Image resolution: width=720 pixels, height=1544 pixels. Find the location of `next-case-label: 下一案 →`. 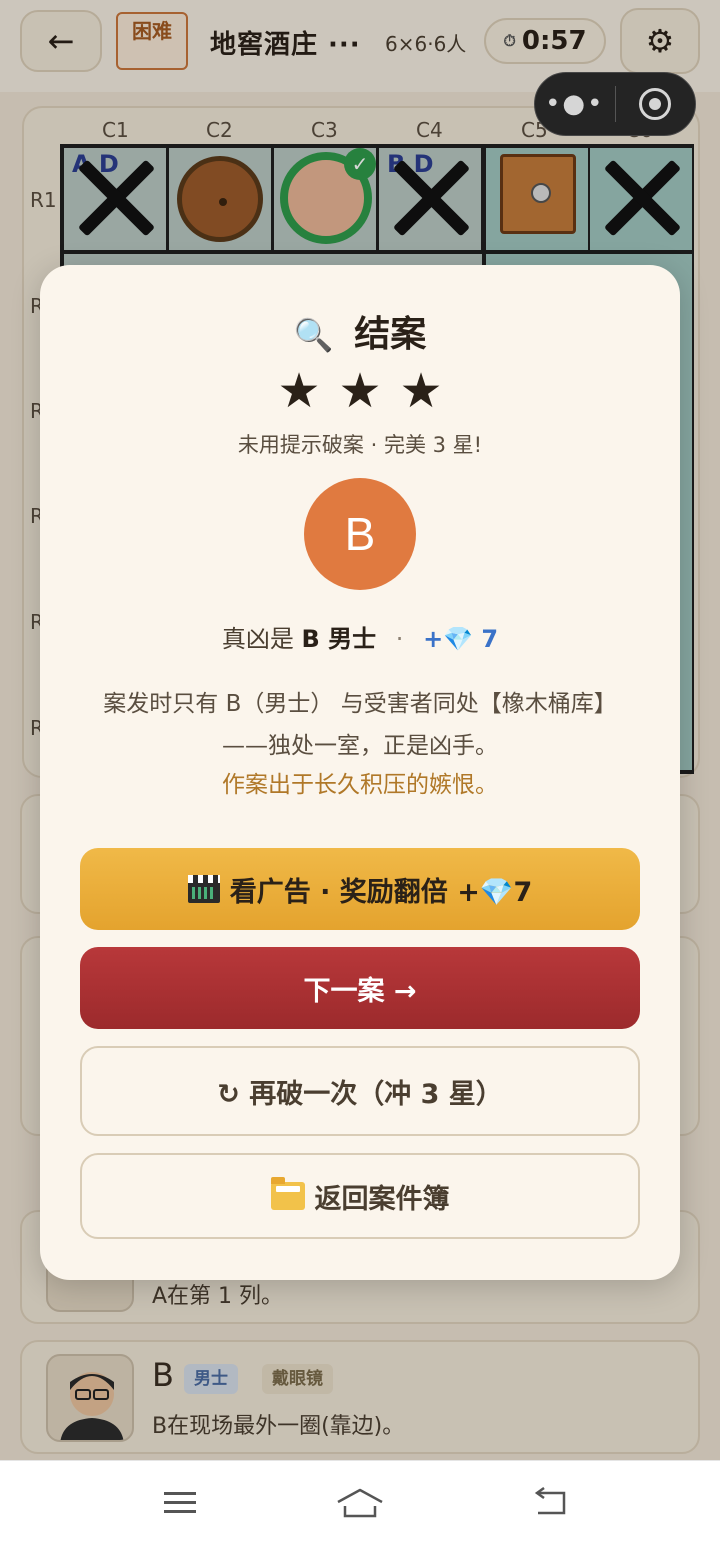

next-case-label: 下一案 → is located at coordinates (360, 991).